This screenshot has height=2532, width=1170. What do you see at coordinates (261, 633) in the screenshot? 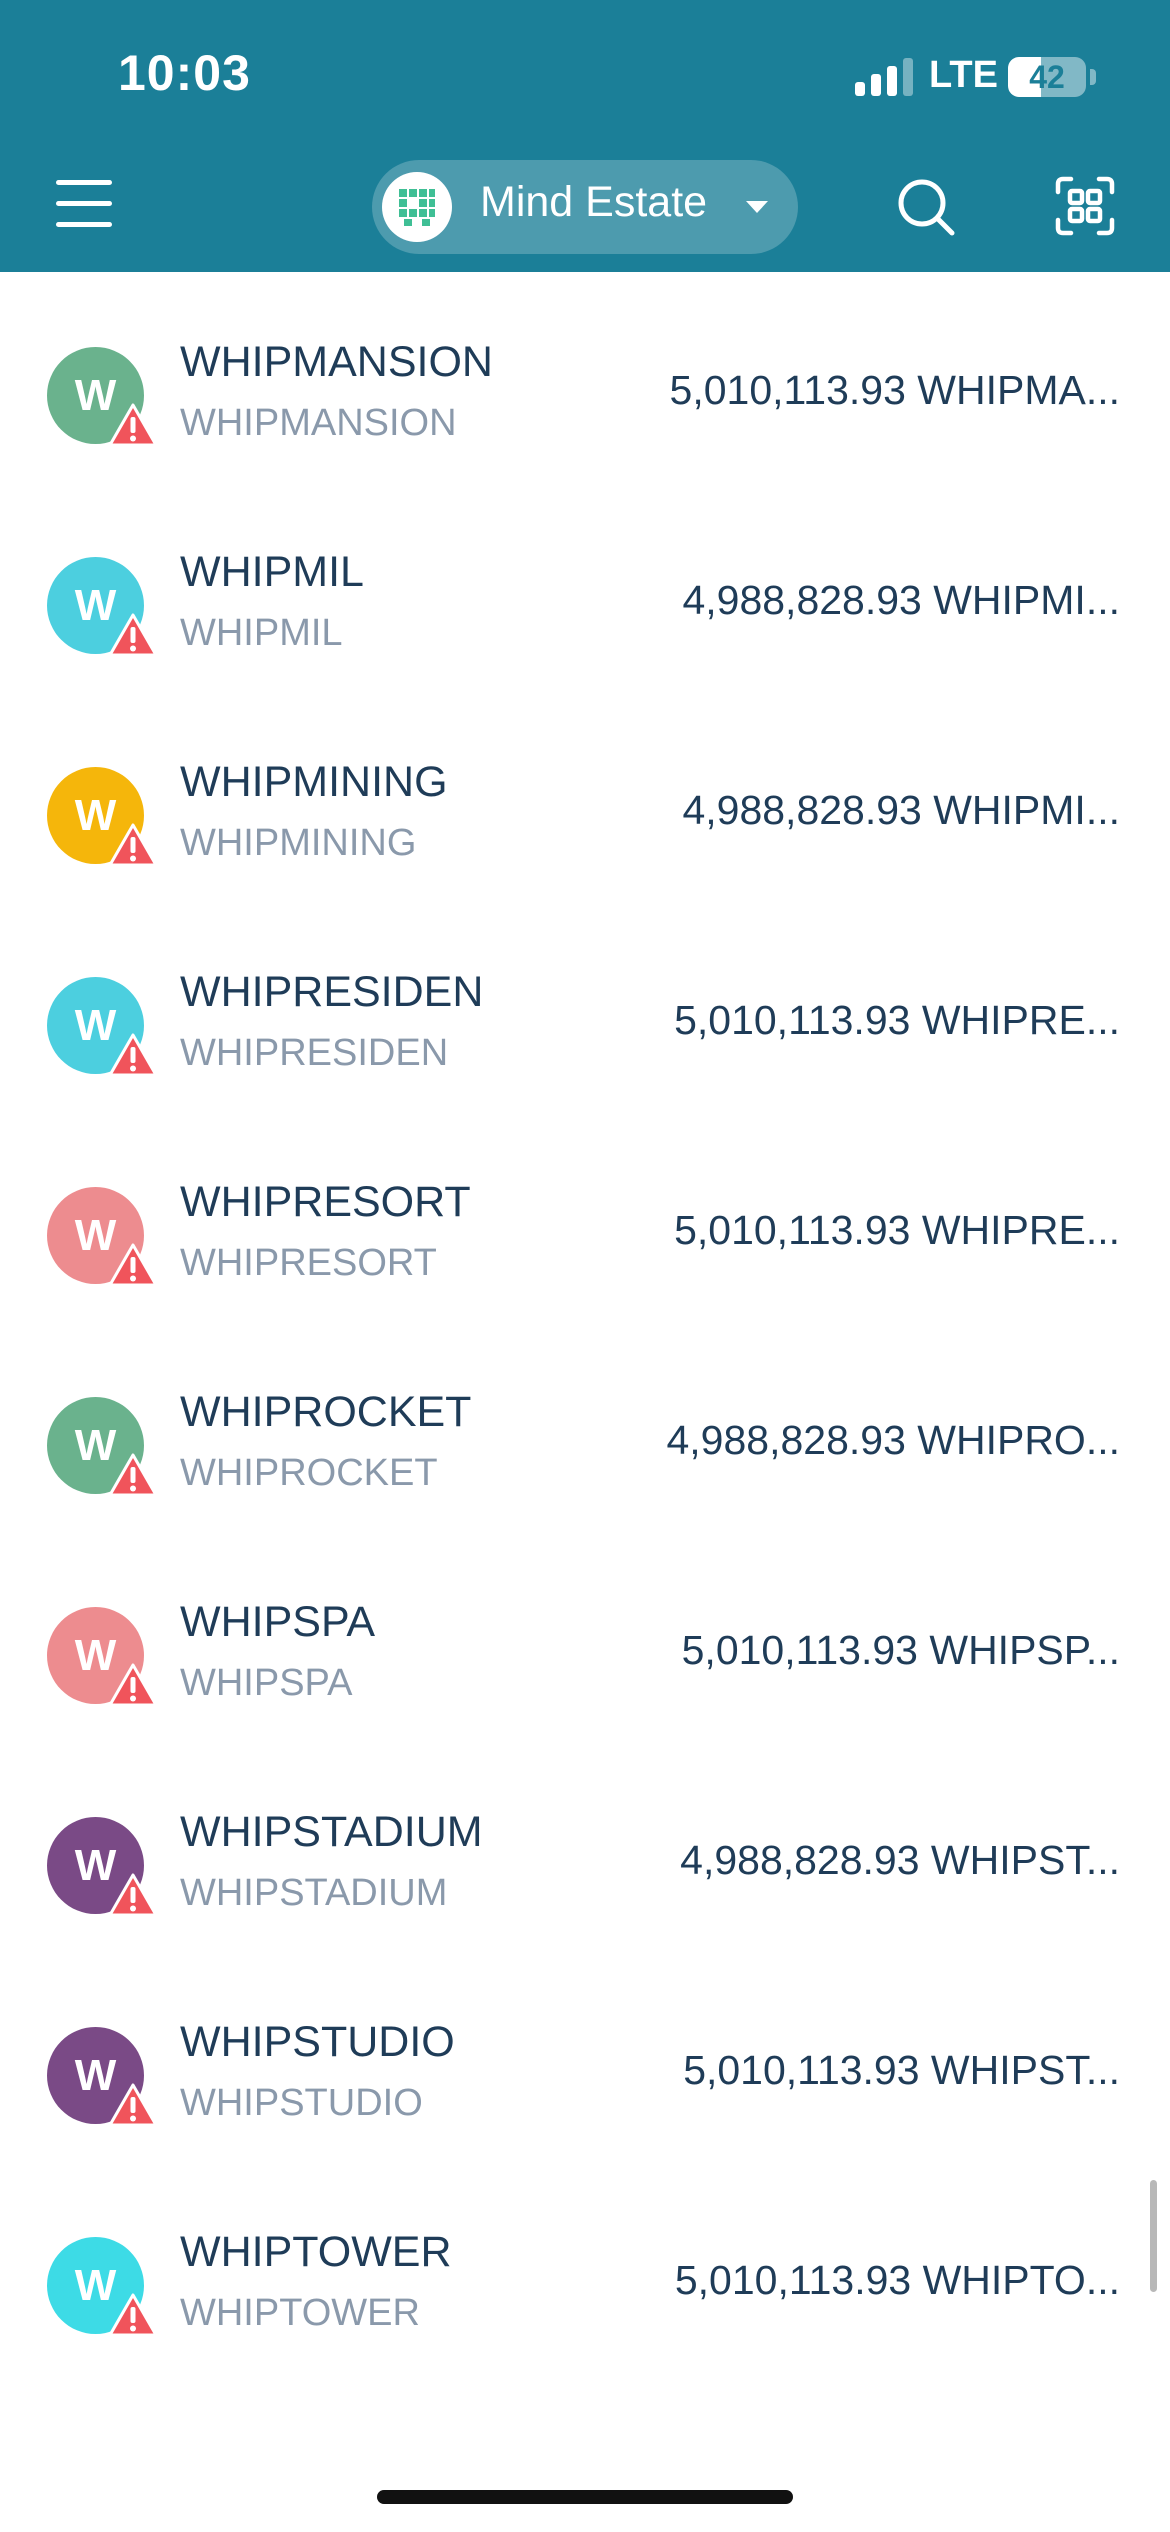
I see `token-name: WHIPMIL` at bounding box center [261, 633].